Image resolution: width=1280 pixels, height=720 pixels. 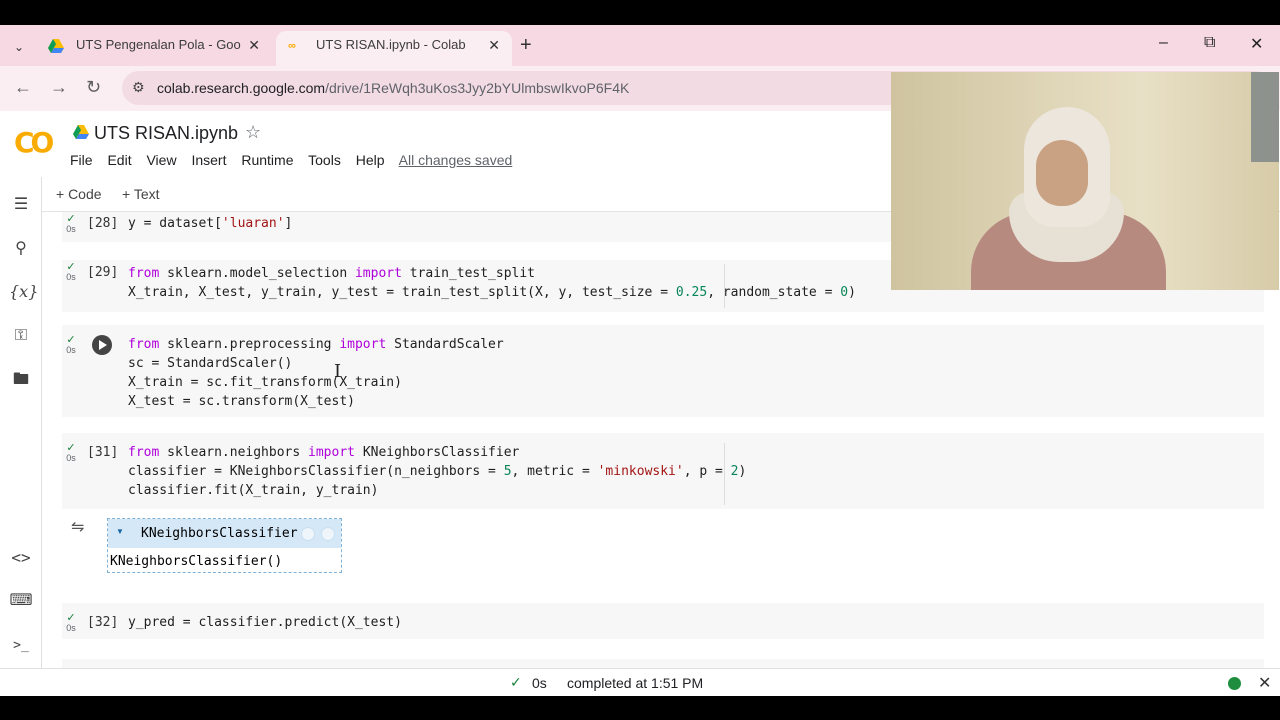 I want to click on table-of-contents-icon: ☰, so click(x=21, y=205).